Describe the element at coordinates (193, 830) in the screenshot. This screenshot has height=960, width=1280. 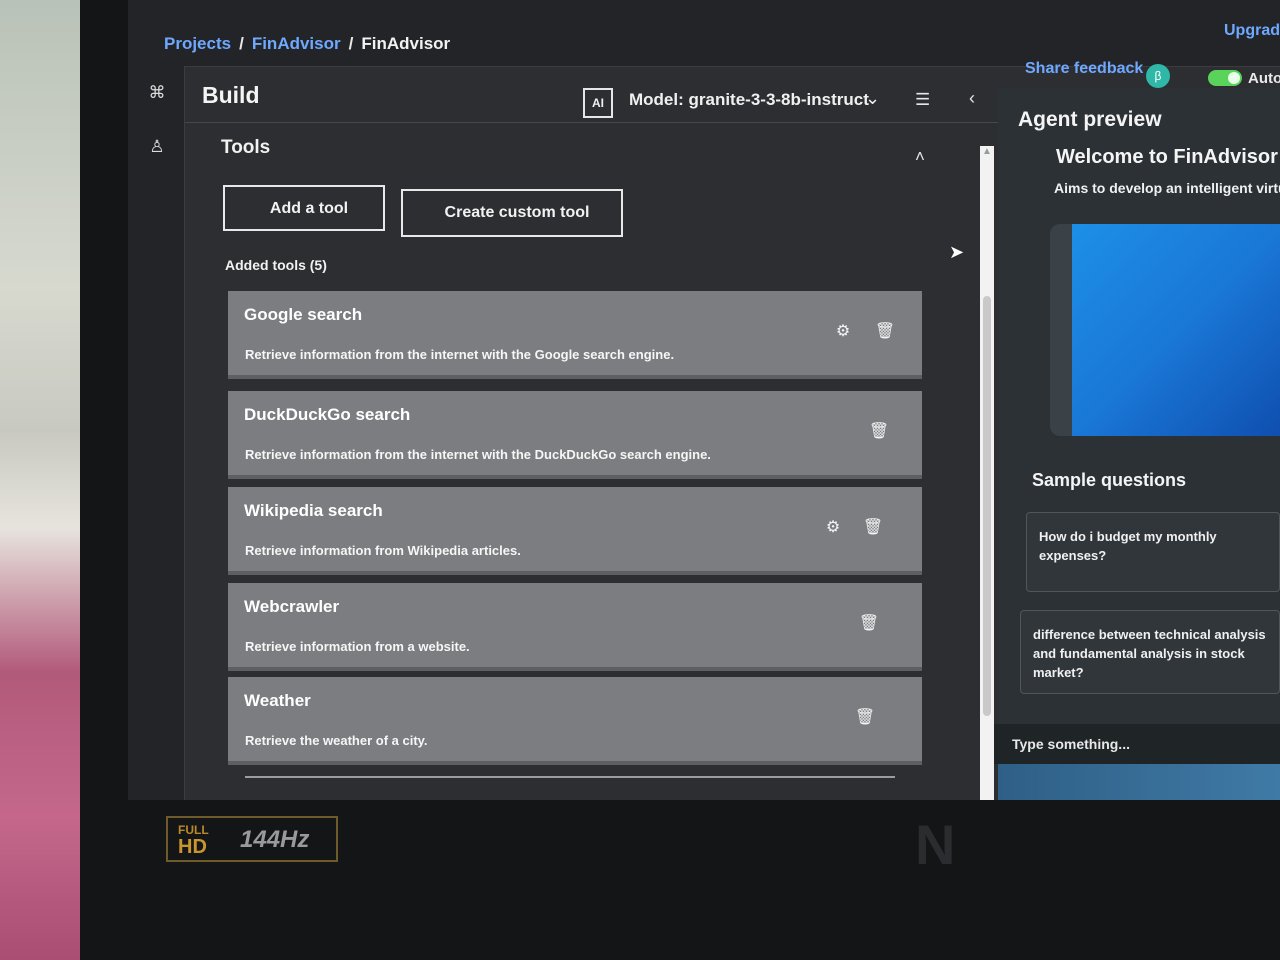
I see `sticker-full-label: FULL` at that location.